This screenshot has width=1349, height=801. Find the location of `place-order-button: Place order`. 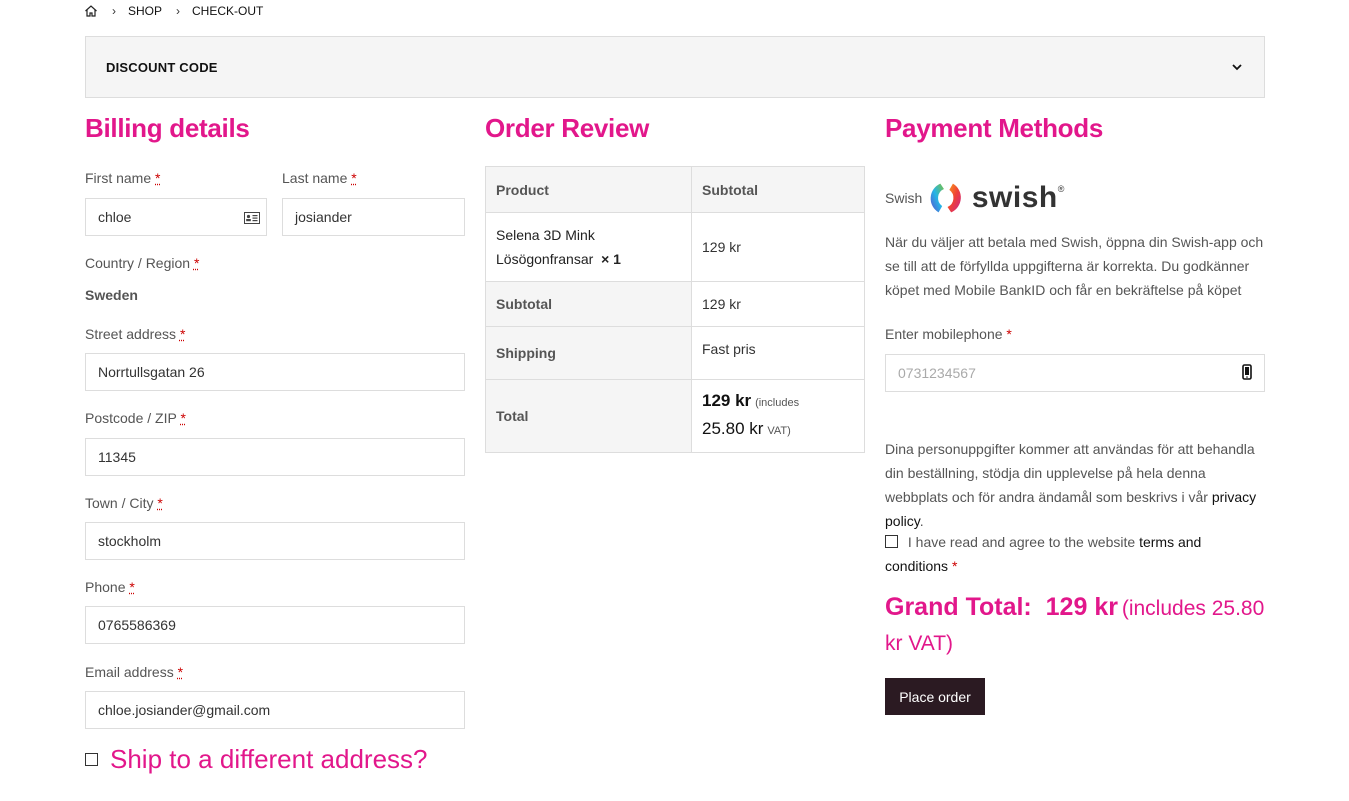

place-order-button: Place order is located at coordinates (935, 696).